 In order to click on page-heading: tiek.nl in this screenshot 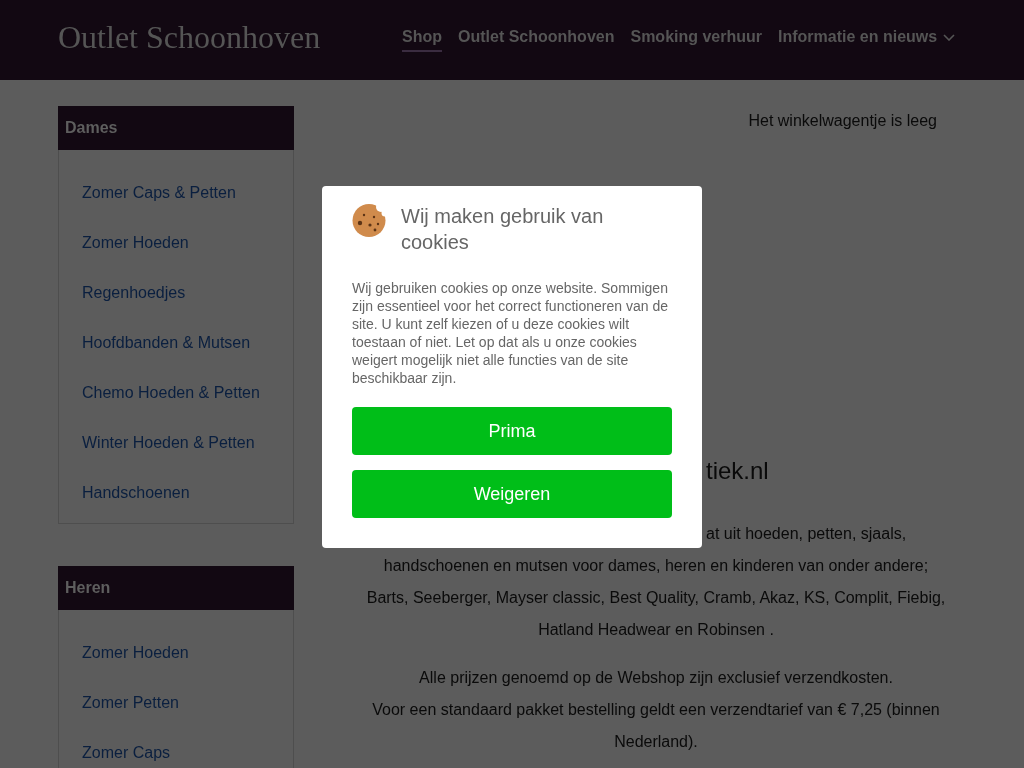, I will do `click(737, 471)`.